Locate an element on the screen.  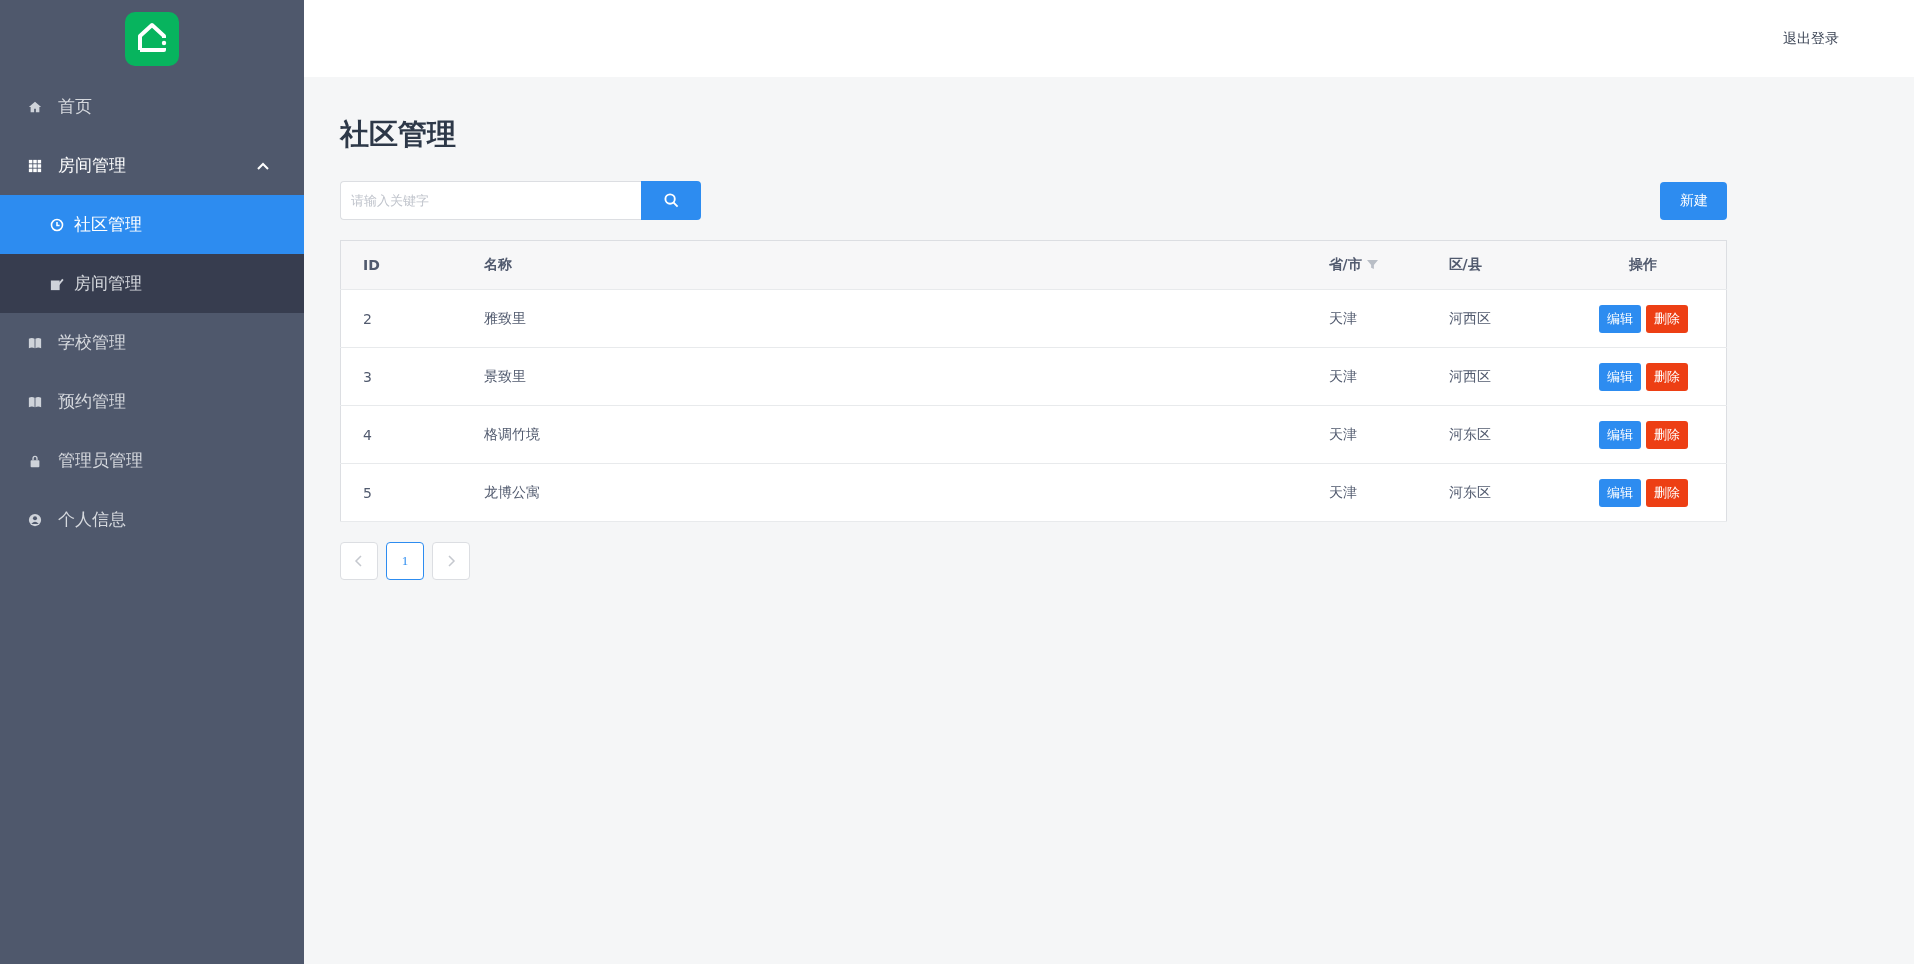
lock-icon is located at coordinates (35, 460).